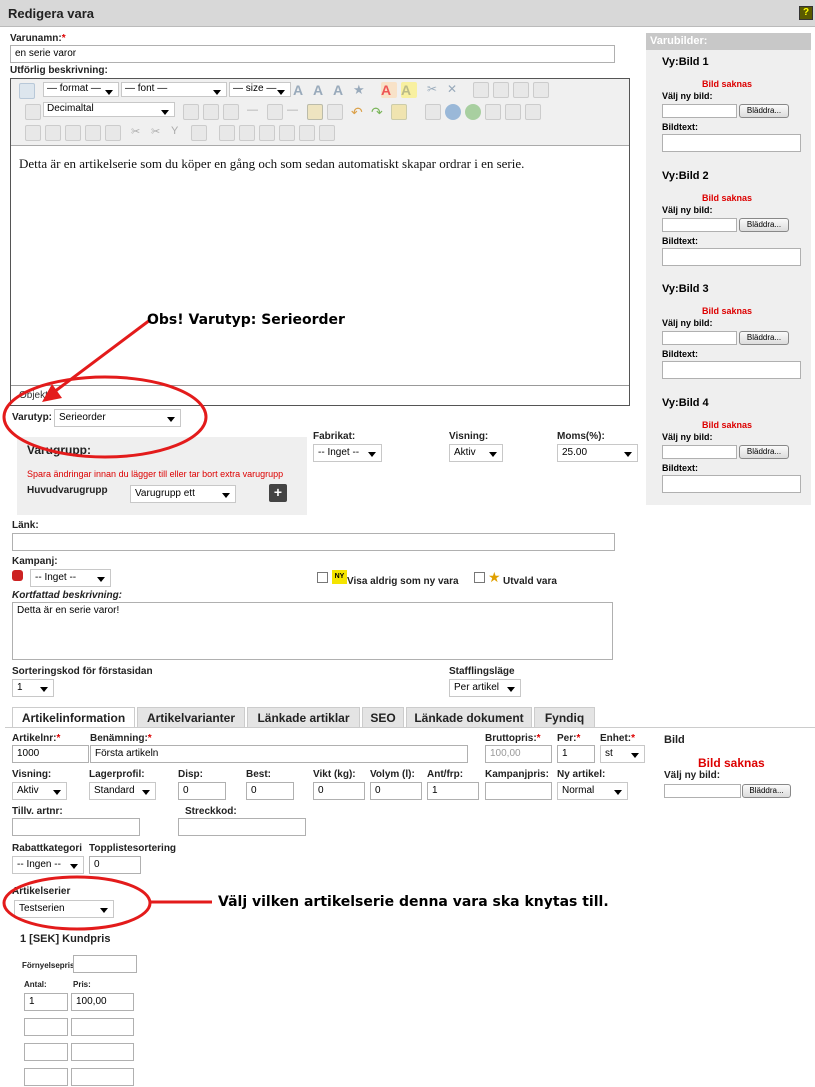  I want to click on varutyp-highlight-ellipse, so click(105, 417).